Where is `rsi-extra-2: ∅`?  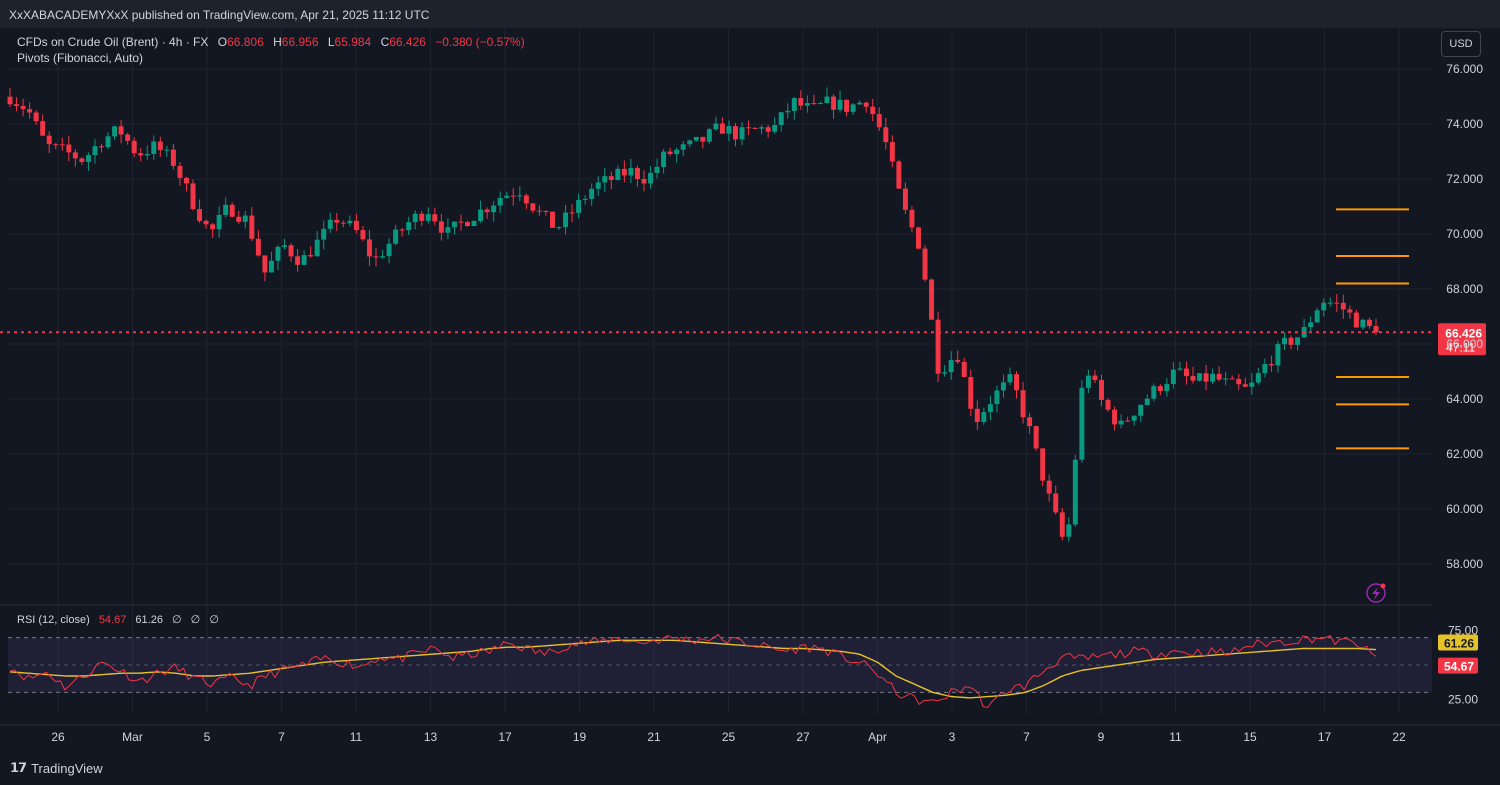 rsi-extra-2: ∅ is located at coordinates (195, 620).